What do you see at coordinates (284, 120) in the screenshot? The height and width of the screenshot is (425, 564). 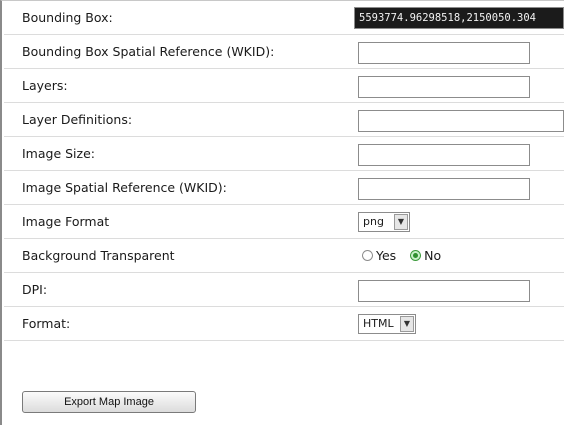 I see `row-layer-definitions: Layer Definitions:` at bounding box center [284, 120].